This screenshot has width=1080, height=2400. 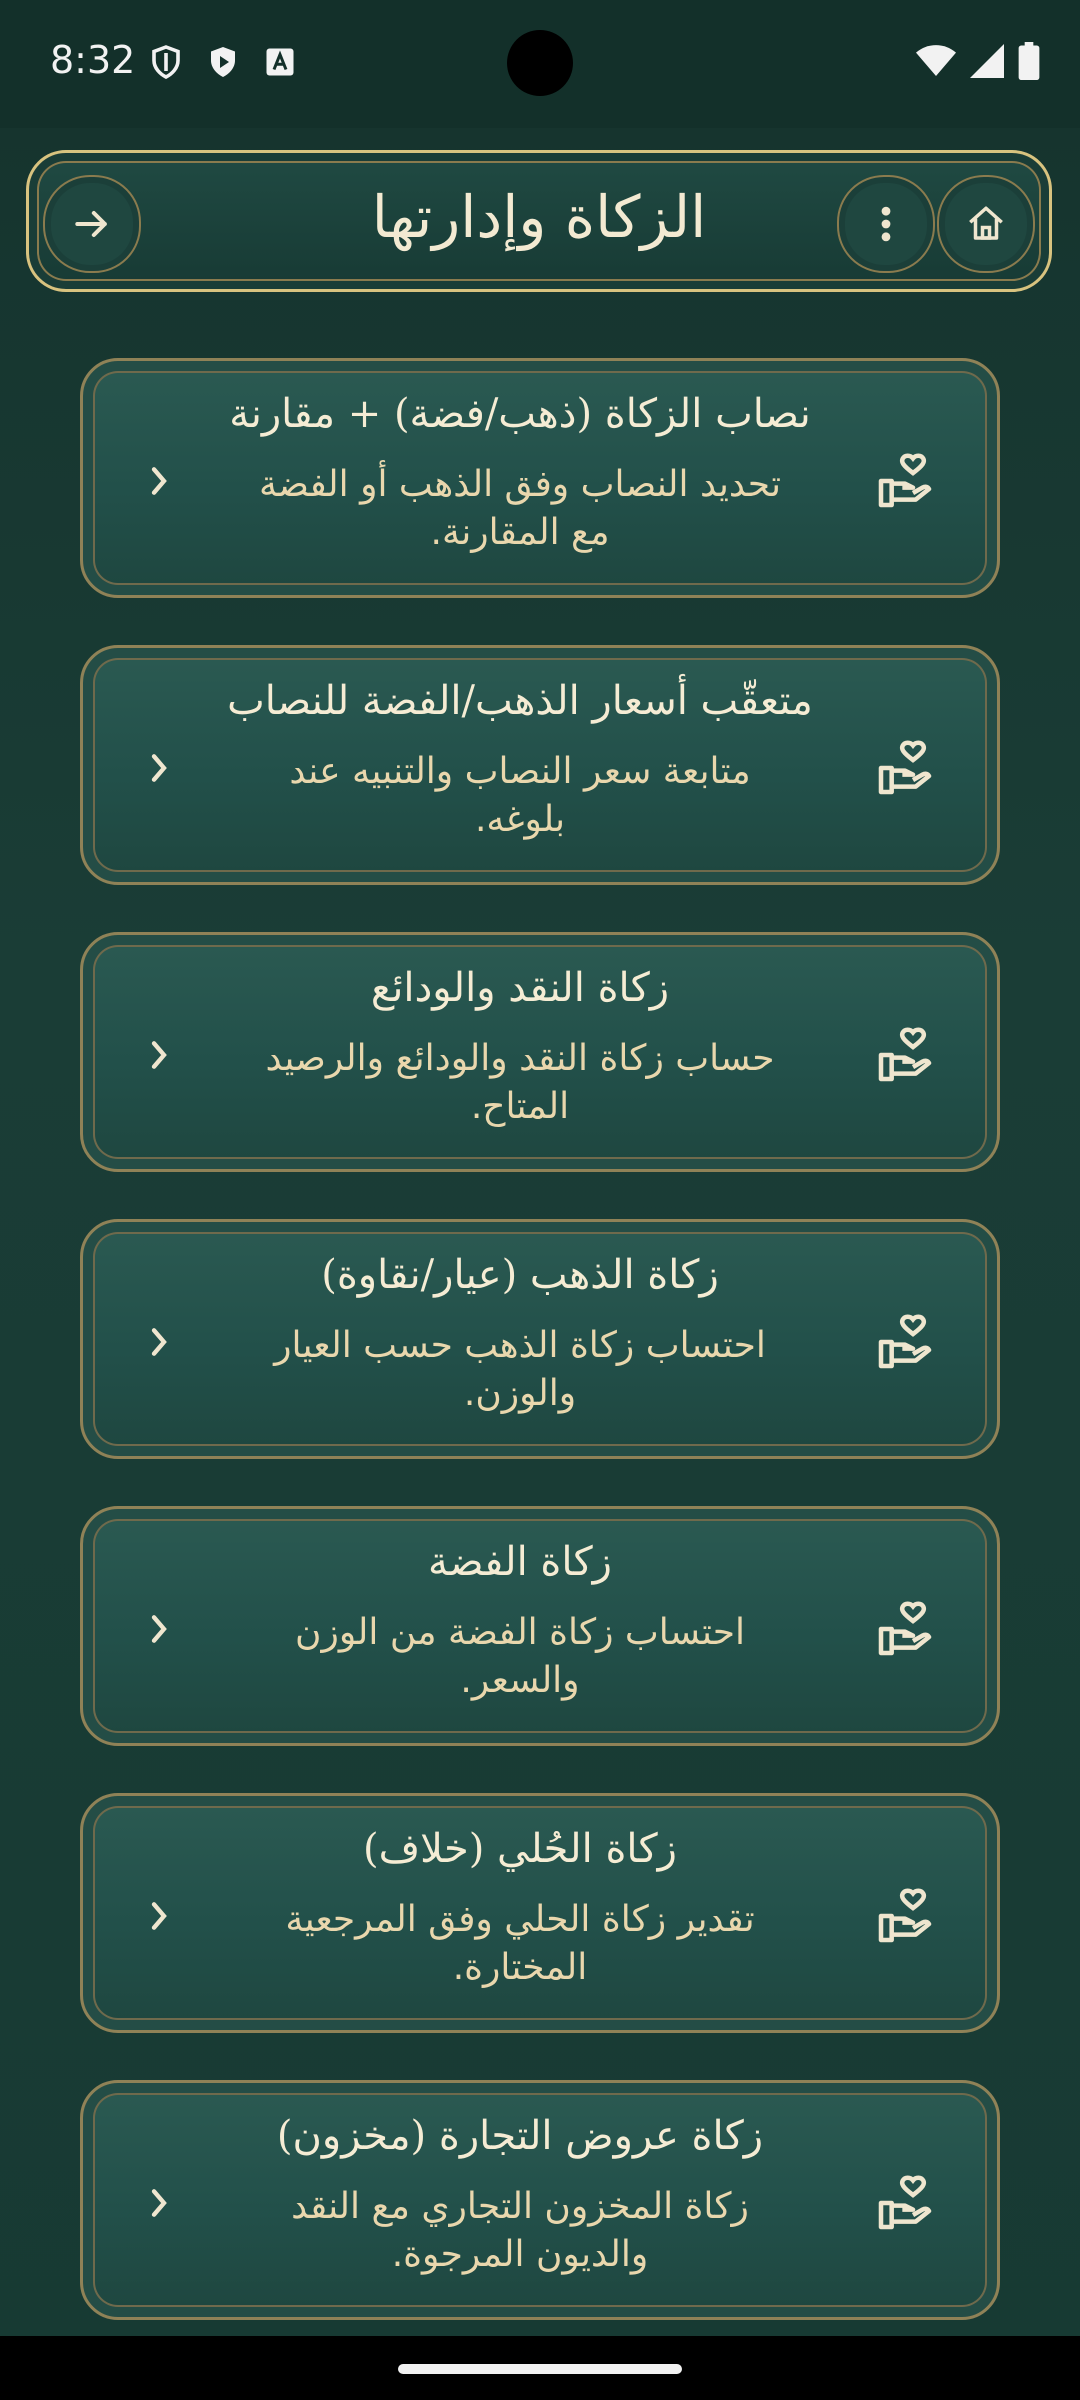 I want to click on play-protect-icon, so click(x=223, y=62).